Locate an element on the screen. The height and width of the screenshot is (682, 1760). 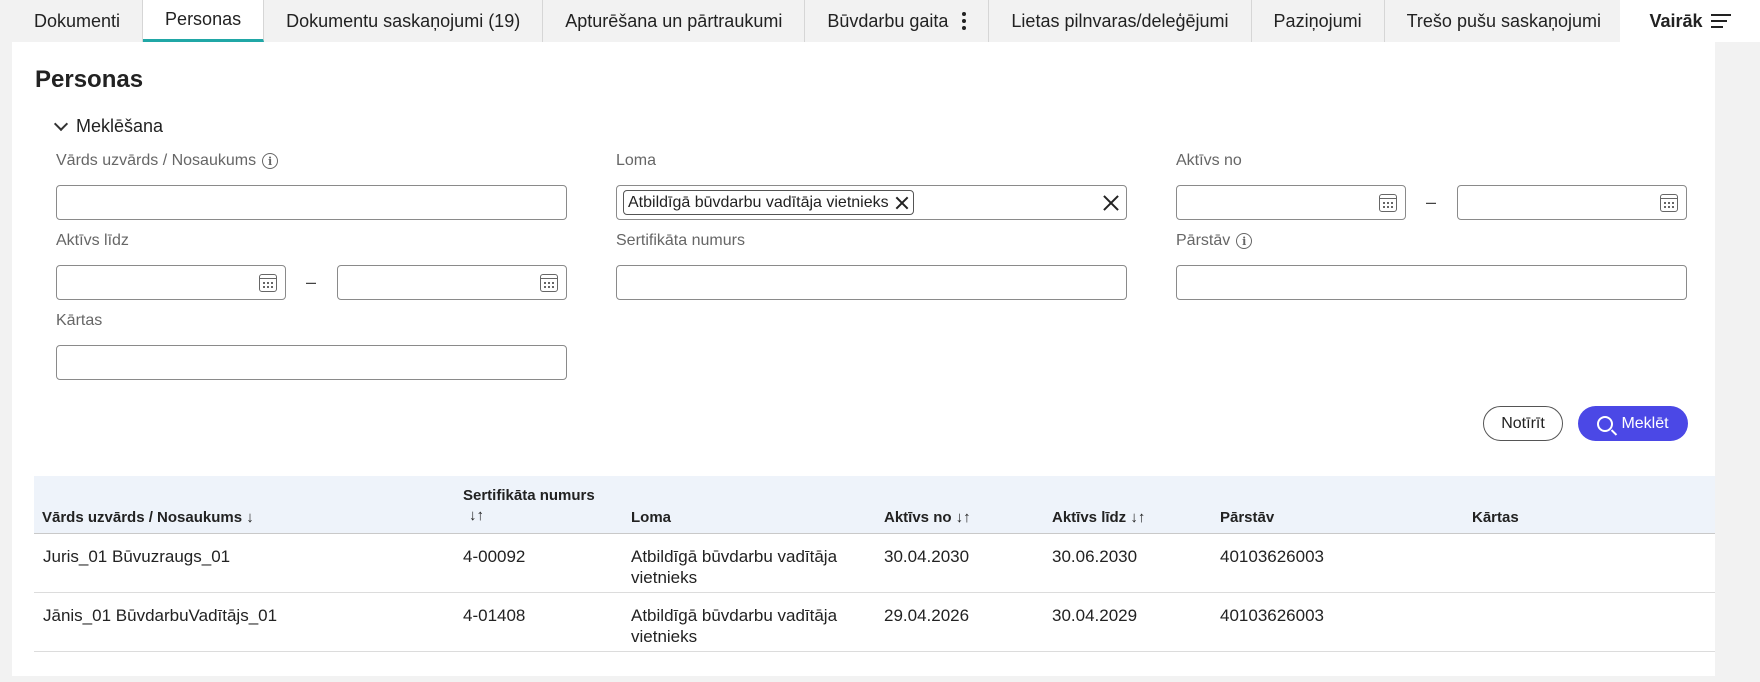
tab-label: Lietas pilnvaras/deleģējumi is located at coordinates (1120, 20).